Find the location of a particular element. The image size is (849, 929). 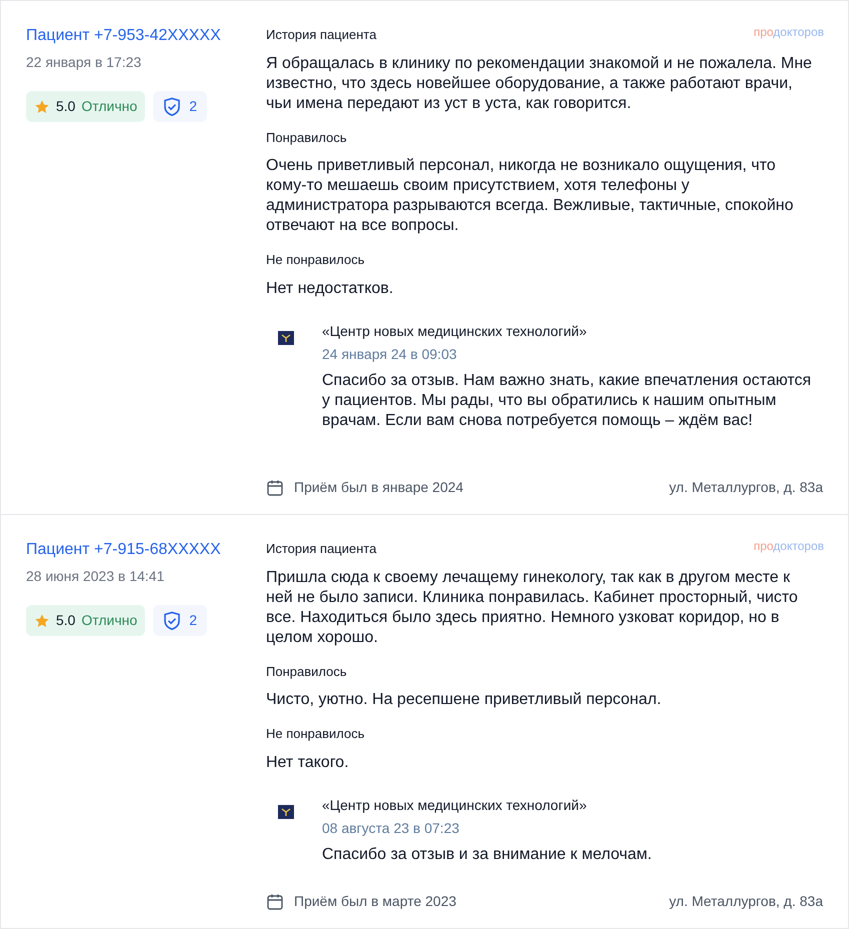

review-date: 22 января в 17:23 is located at coordinates (84, 62).